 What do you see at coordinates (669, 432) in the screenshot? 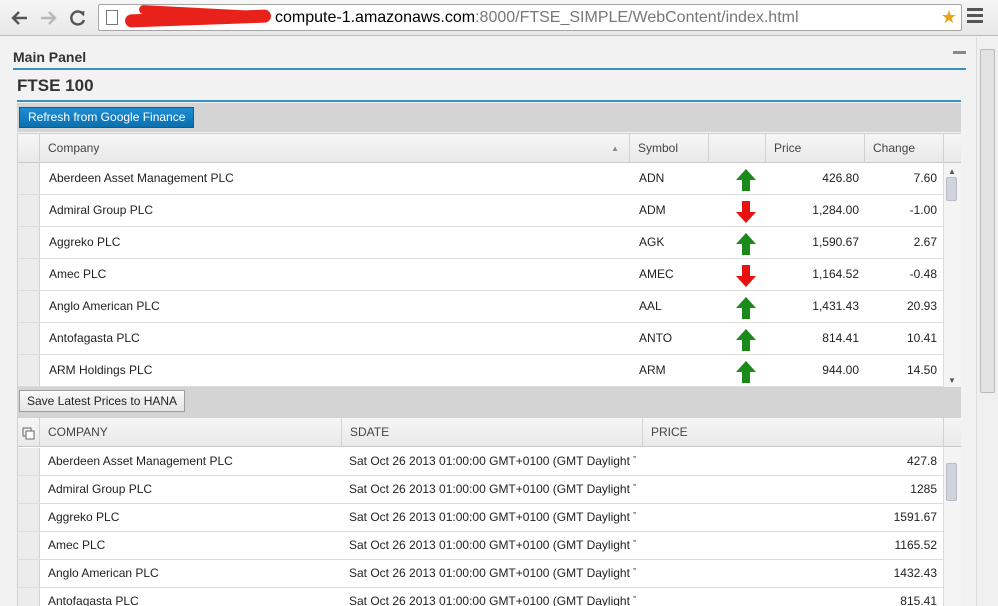
I see `column-header-label: PRICE` at bounding box center [669, 432].